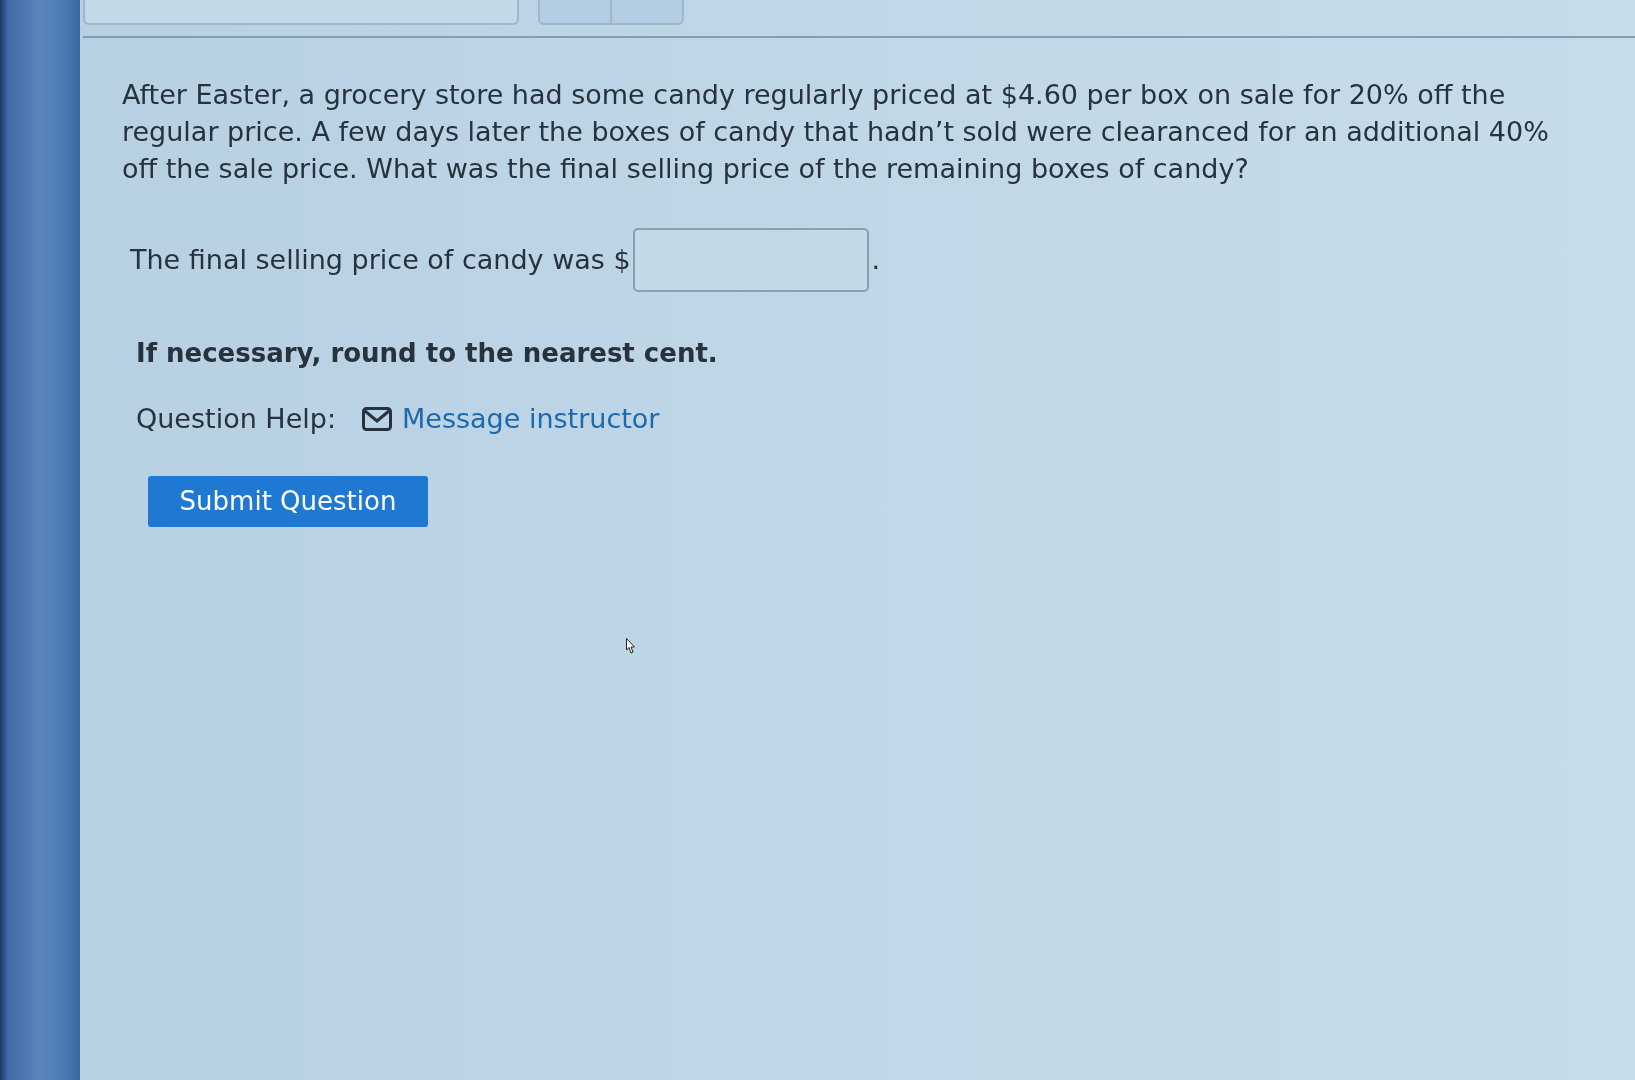 The image size is (1635, 1080). Describe the element at coordinates (377, 419) in the screenshot. I see `envelope-icon` at that location.